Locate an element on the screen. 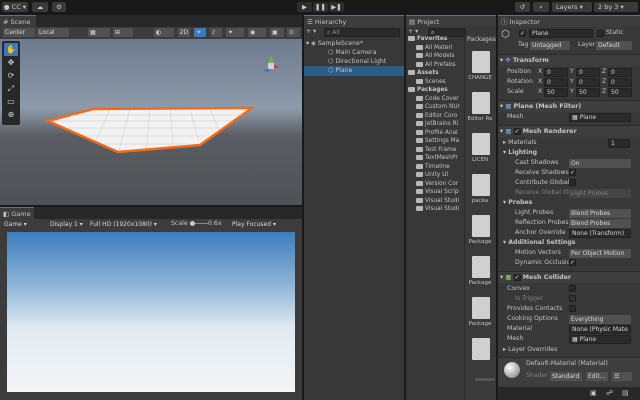  icon-size-slider is located at coordinates (485, 379).